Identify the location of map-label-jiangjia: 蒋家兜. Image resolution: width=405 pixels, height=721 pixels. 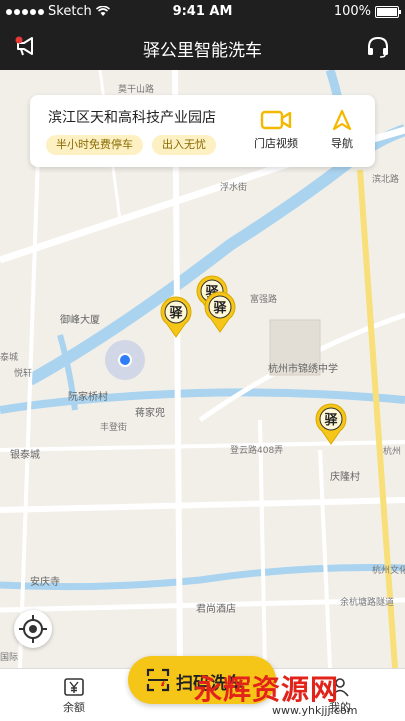
(150, 413).